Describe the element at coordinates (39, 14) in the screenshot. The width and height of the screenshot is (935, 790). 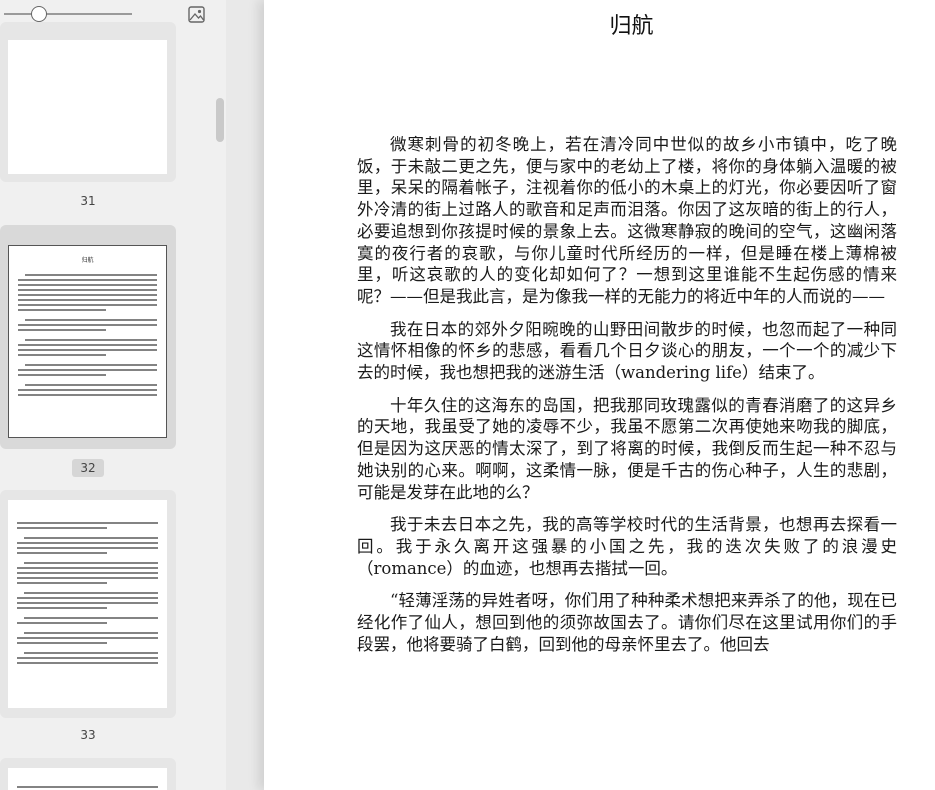
I see `zoom-slider-handle` at that location.